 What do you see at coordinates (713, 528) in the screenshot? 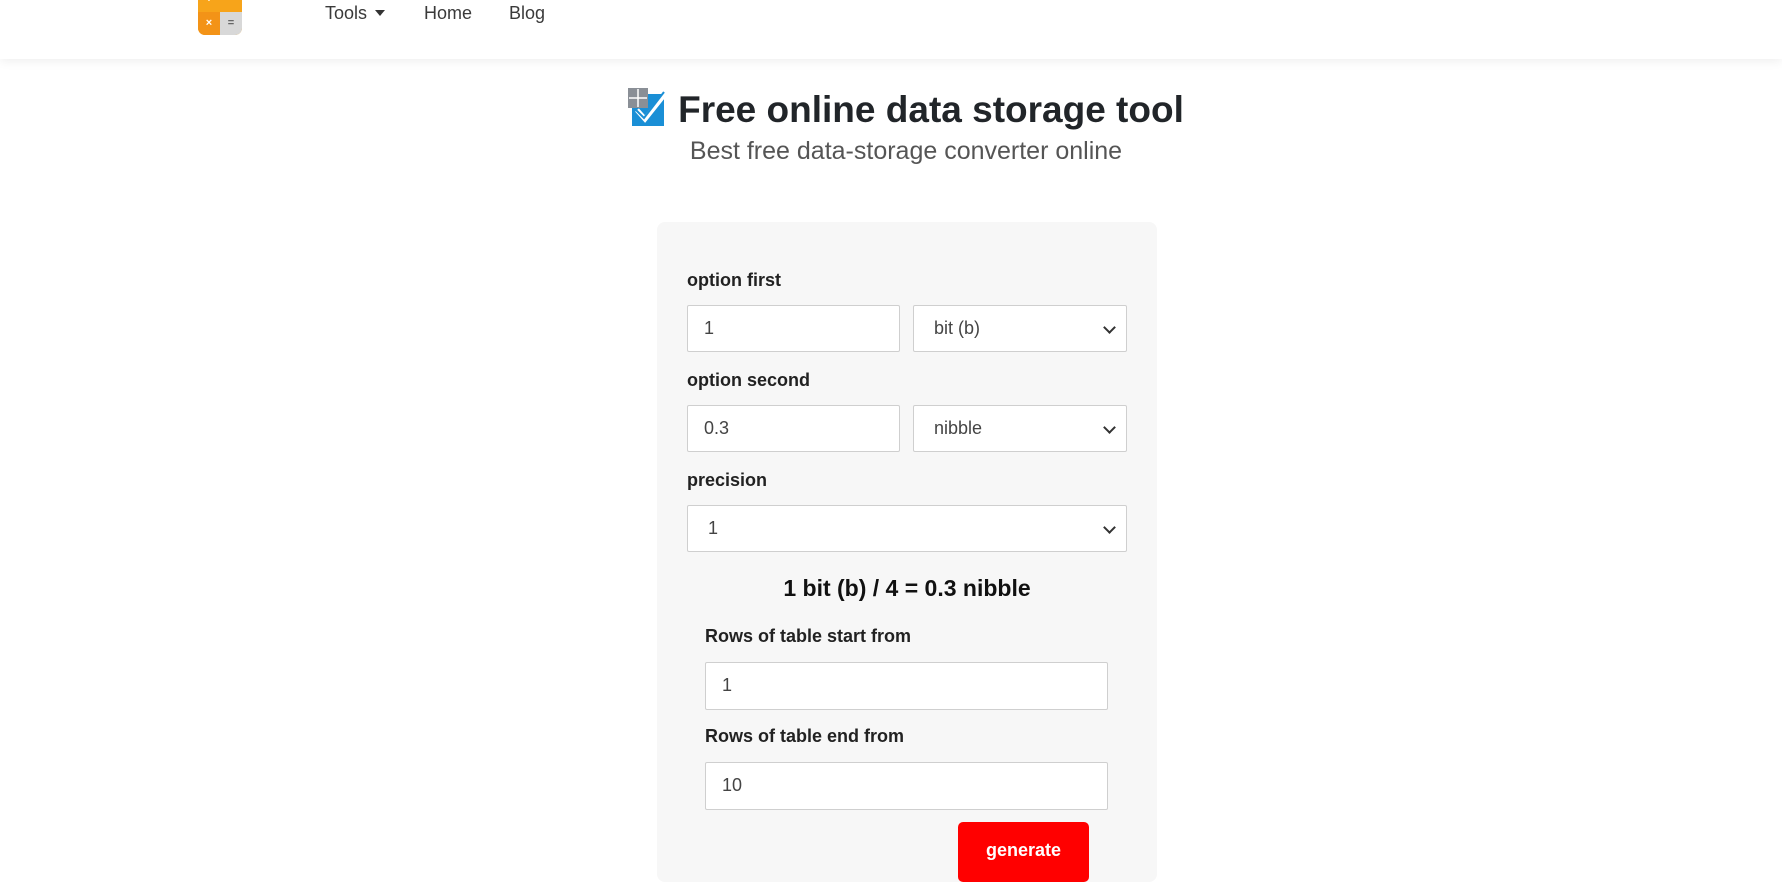
I see `precision-value: 1` at bounding box center [713, 528].